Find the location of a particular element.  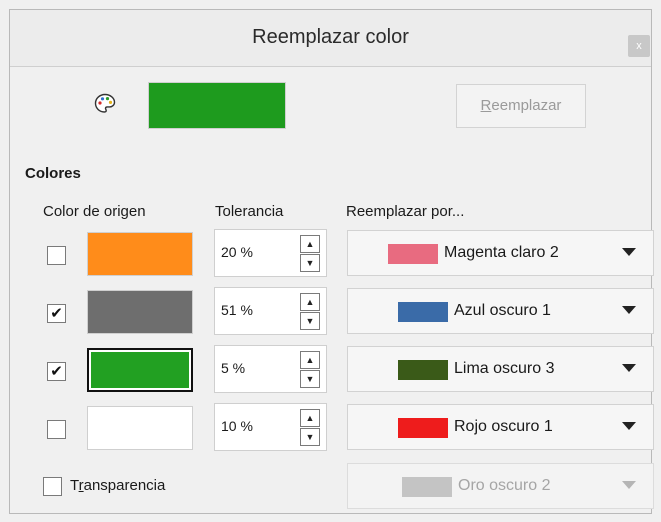

row-3-checkbox: ✔ is located at coordinates (56, 371).